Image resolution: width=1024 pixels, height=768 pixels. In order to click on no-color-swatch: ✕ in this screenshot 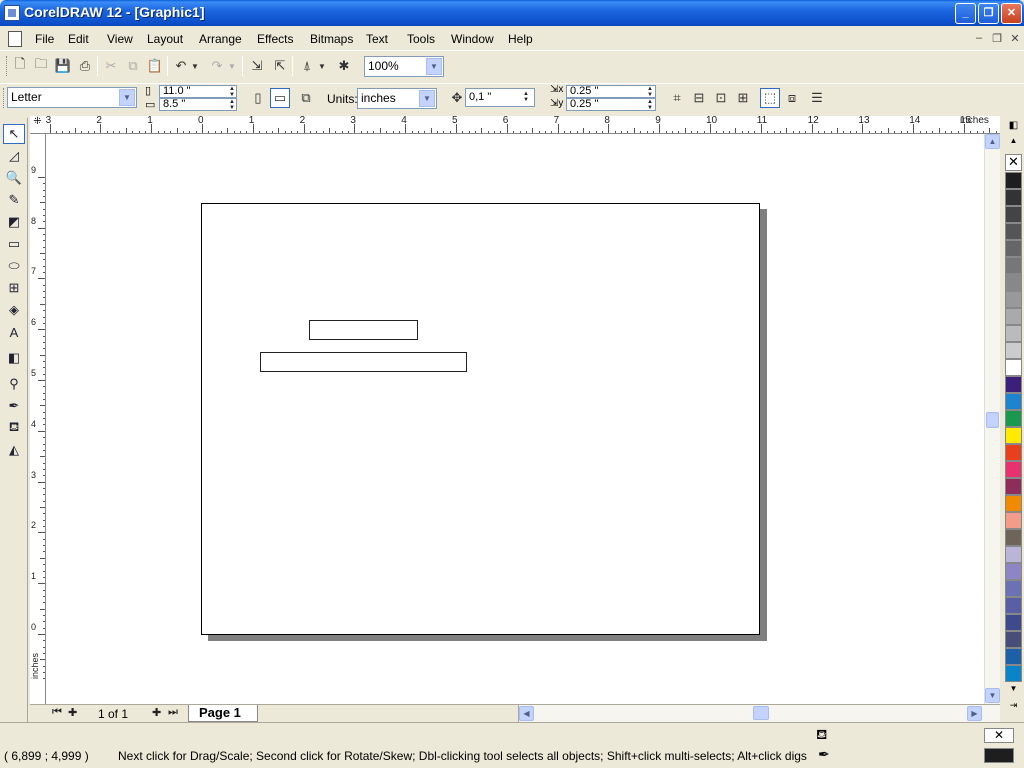, I will do `click(1013, 162)`.